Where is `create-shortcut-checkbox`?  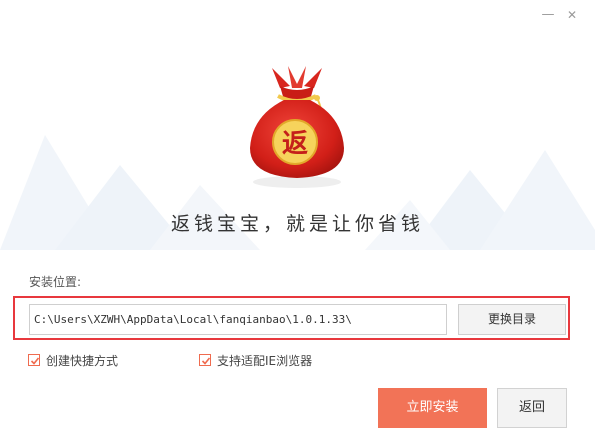
create-shortcut-checkbox is located at coordinates (34, 360).